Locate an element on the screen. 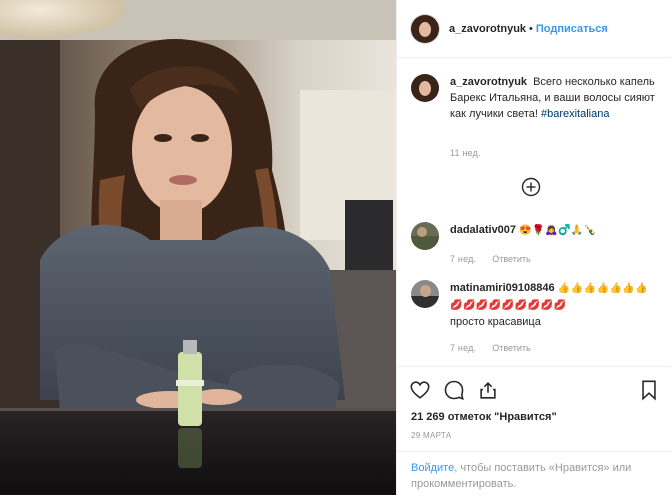 This screenshot has width=671, height=496. bookmark-icon is located at coordinates (649, 390).